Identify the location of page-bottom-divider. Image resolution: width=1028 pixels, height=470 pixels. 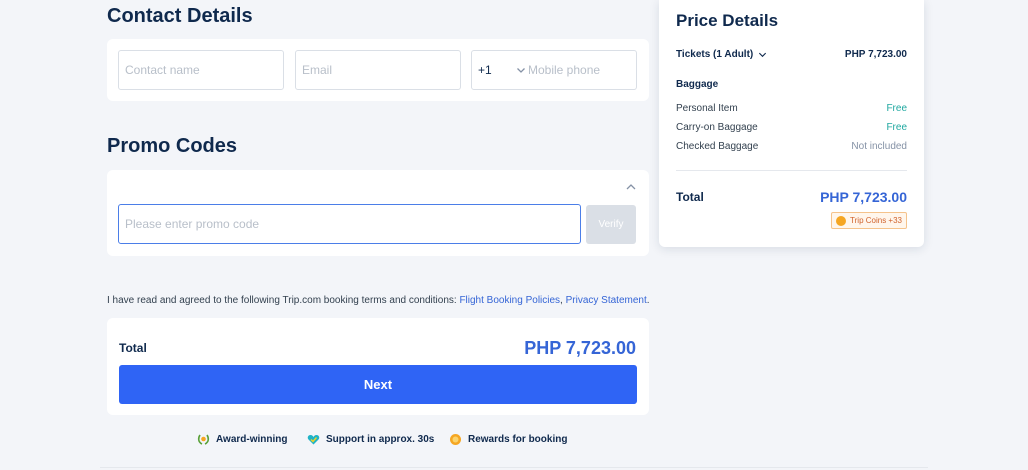
(514, 467).